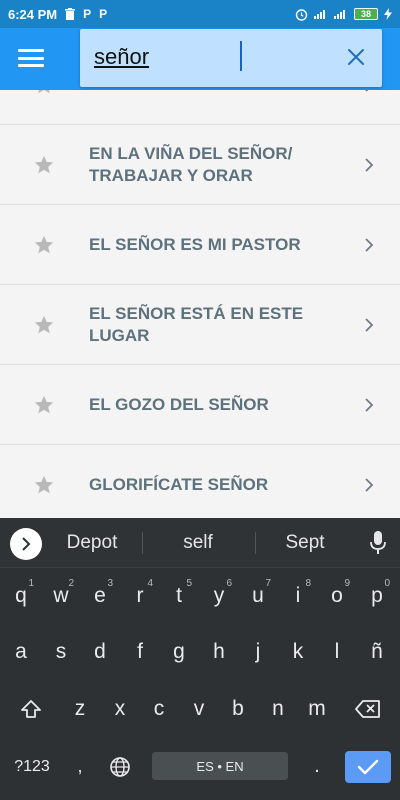 The width and height of the screenshot is (400, 800). I want to click on shift-key, so click(31, 709).